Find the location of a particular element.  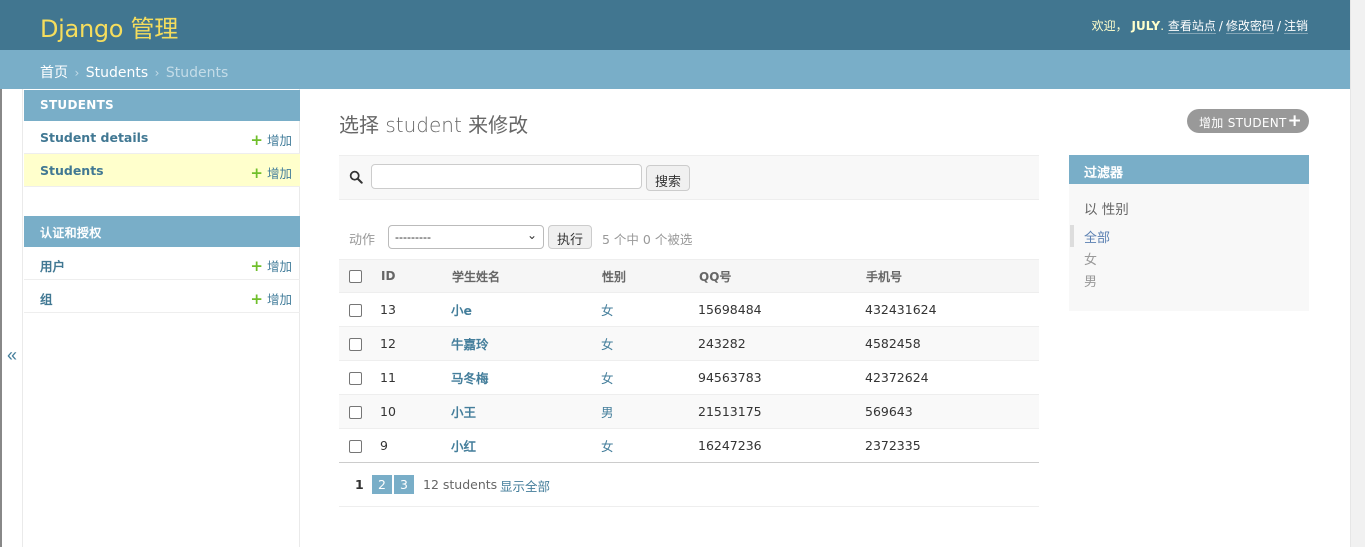

filter-option-male: 男 is located at coordinates (1090, 280).